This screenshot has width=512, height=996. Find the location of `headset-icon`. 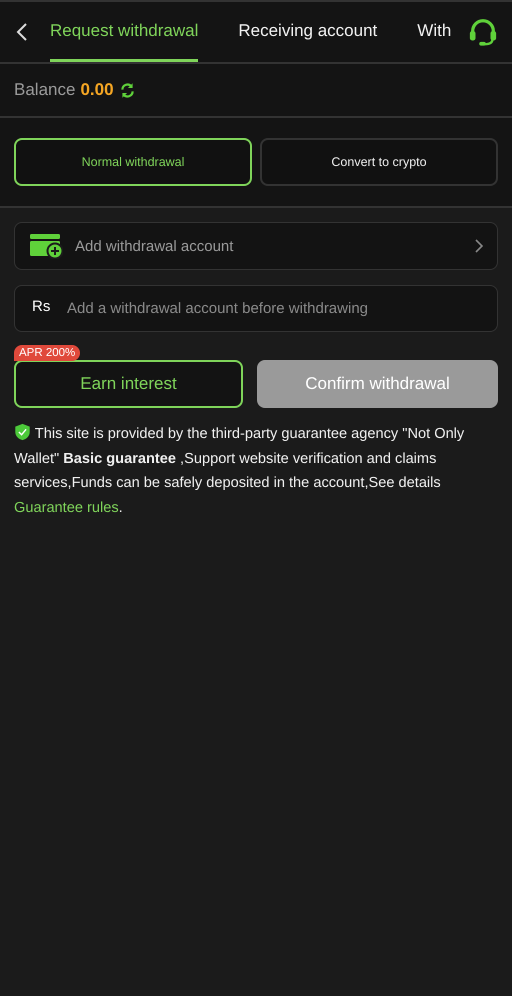

headset-icon is located at coordinates (483, 32).